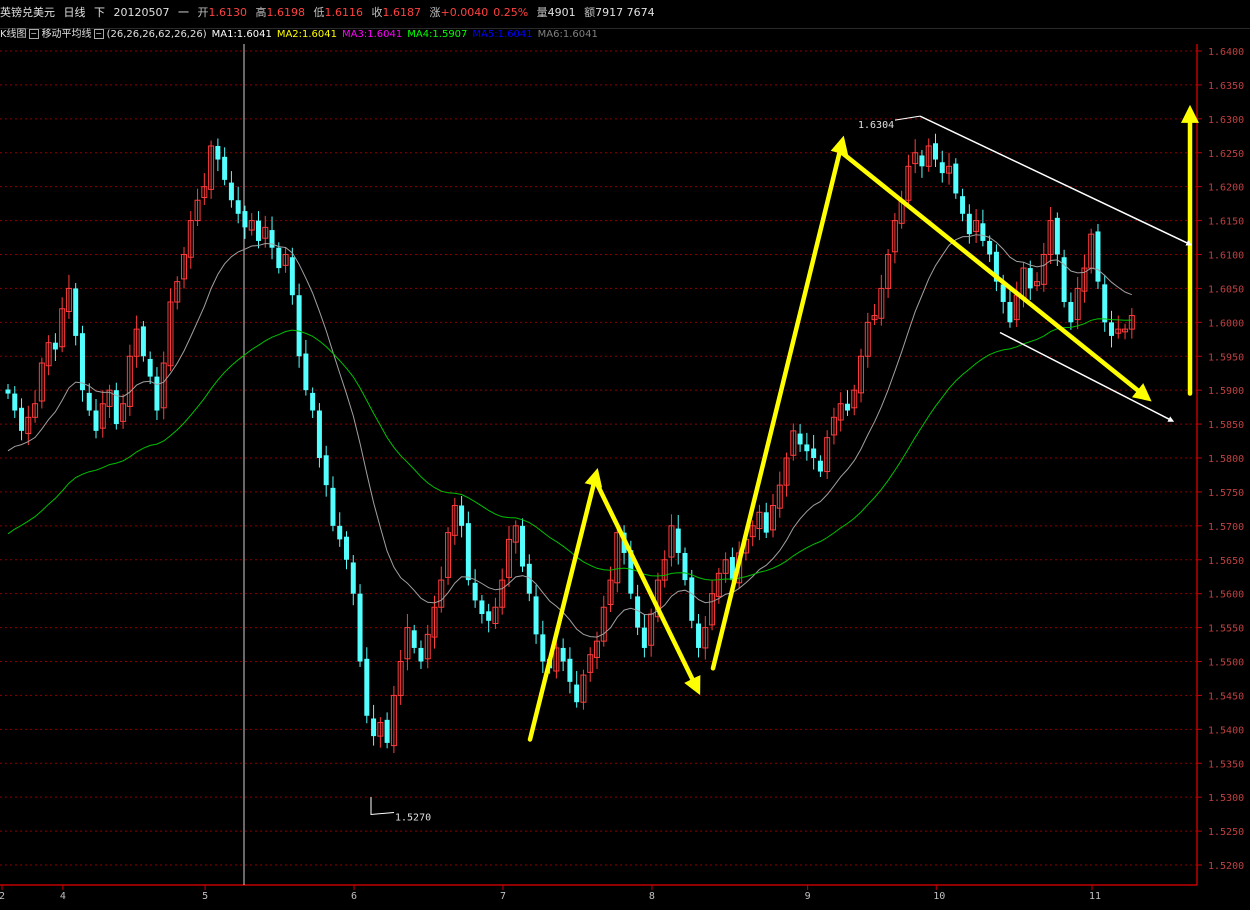 This screenshot has width=1250, height=910. Describe the element at coordinates (1226, 764) in the screenshot. I see `price-axis-label: 1.5350` at that location.